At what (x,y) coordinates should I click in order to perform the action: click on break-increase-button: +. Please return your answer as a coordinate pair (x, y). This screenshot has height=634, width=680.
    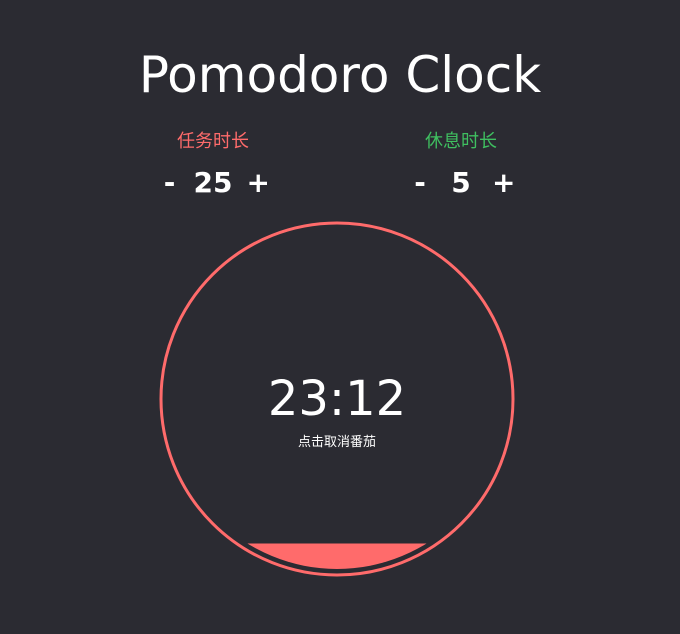
    Looking at the image, I should click on (503, 183).